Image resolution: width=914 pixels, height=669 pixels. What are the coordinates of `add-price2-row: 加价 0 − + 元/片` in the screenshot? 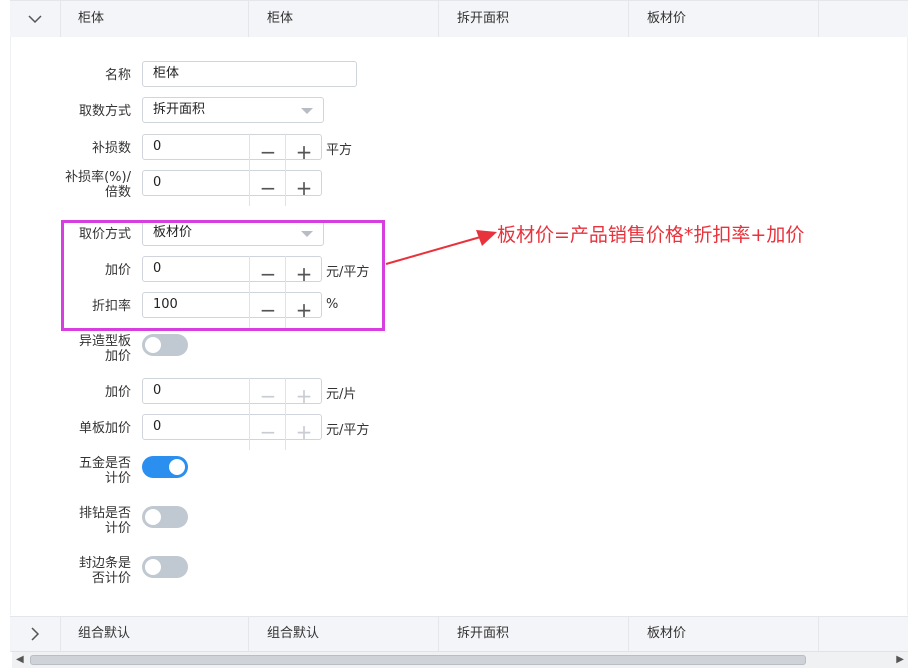 It's located at (361, 396).